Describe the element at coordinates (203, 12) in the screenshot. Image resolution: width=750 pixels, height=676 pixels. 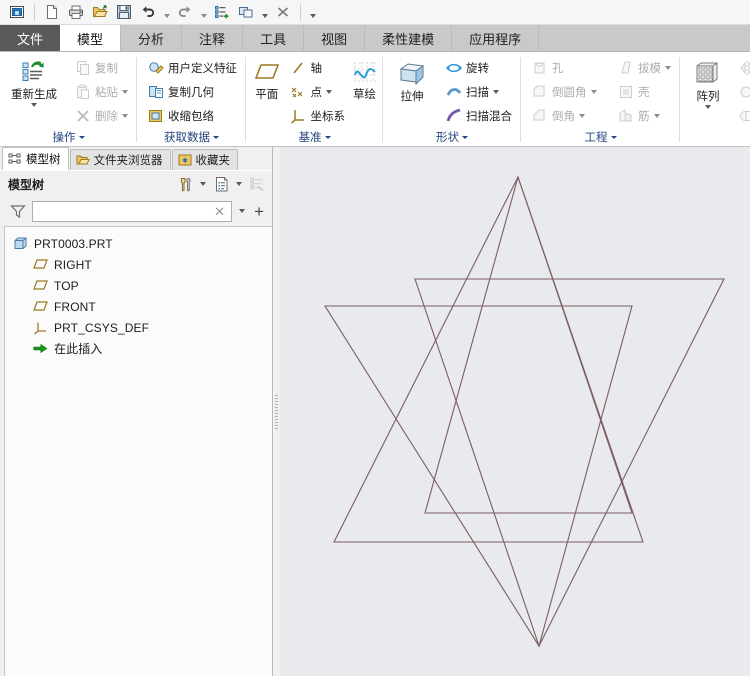
I see `redo-dropdown-caret` at that location.